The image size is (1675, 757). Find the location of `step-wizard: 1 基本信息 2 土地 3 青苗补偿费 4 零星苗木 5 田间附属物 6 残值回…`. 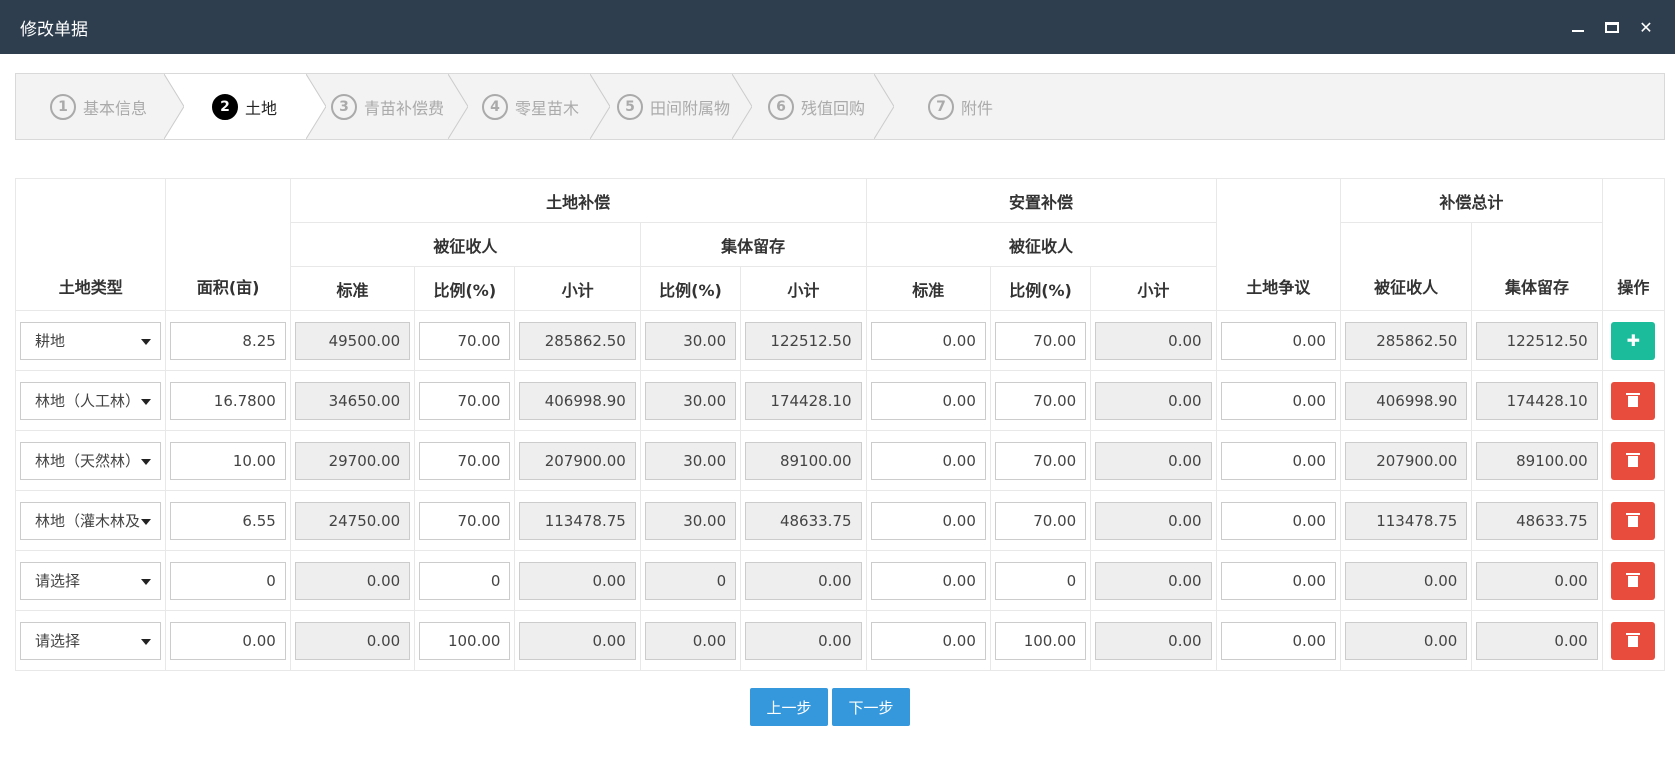

step-wizard: 1 基本信息 2 土地 3 青苗补偿费 4 零星苗木 5 田间附属物 6 残值回… is located at coordinates (840, 106).